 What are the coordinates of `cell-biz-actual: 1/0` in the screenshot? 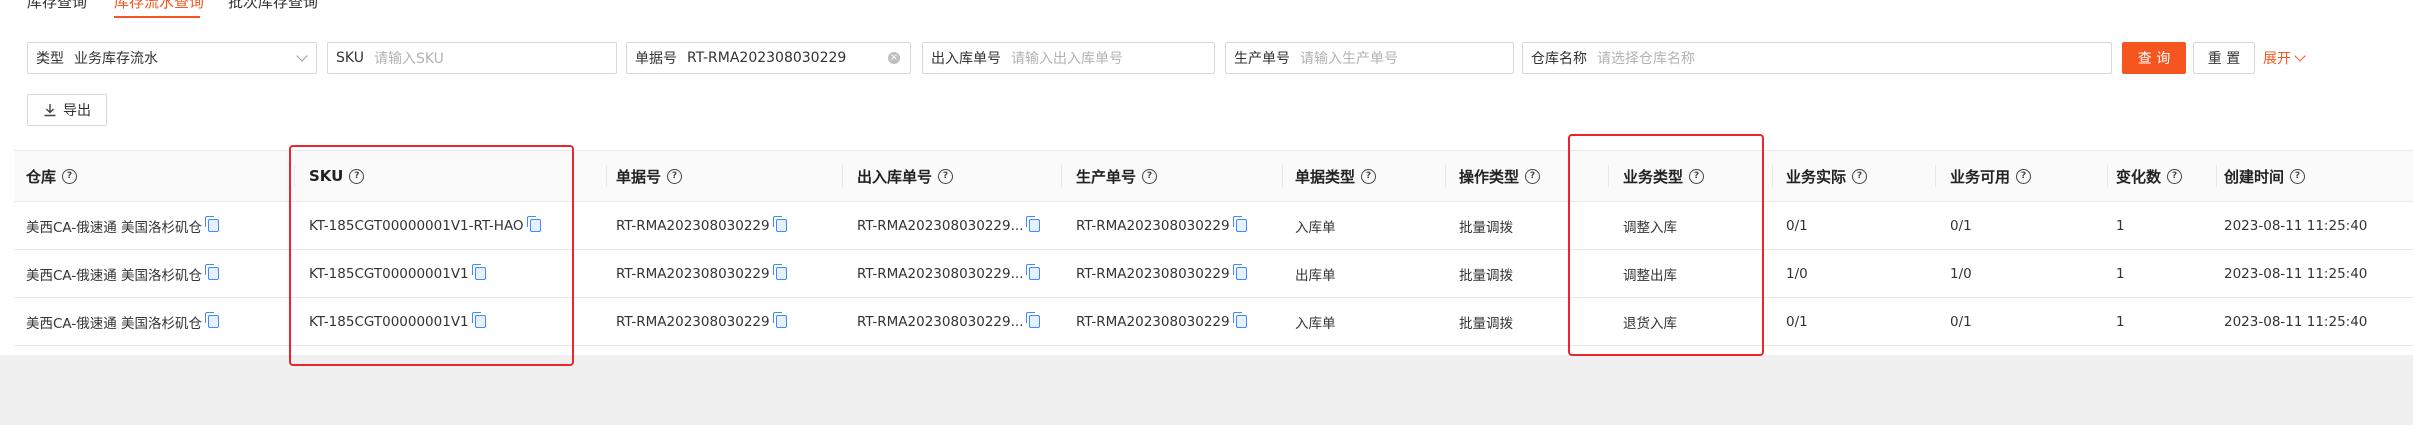 It's located at (1797, 273).